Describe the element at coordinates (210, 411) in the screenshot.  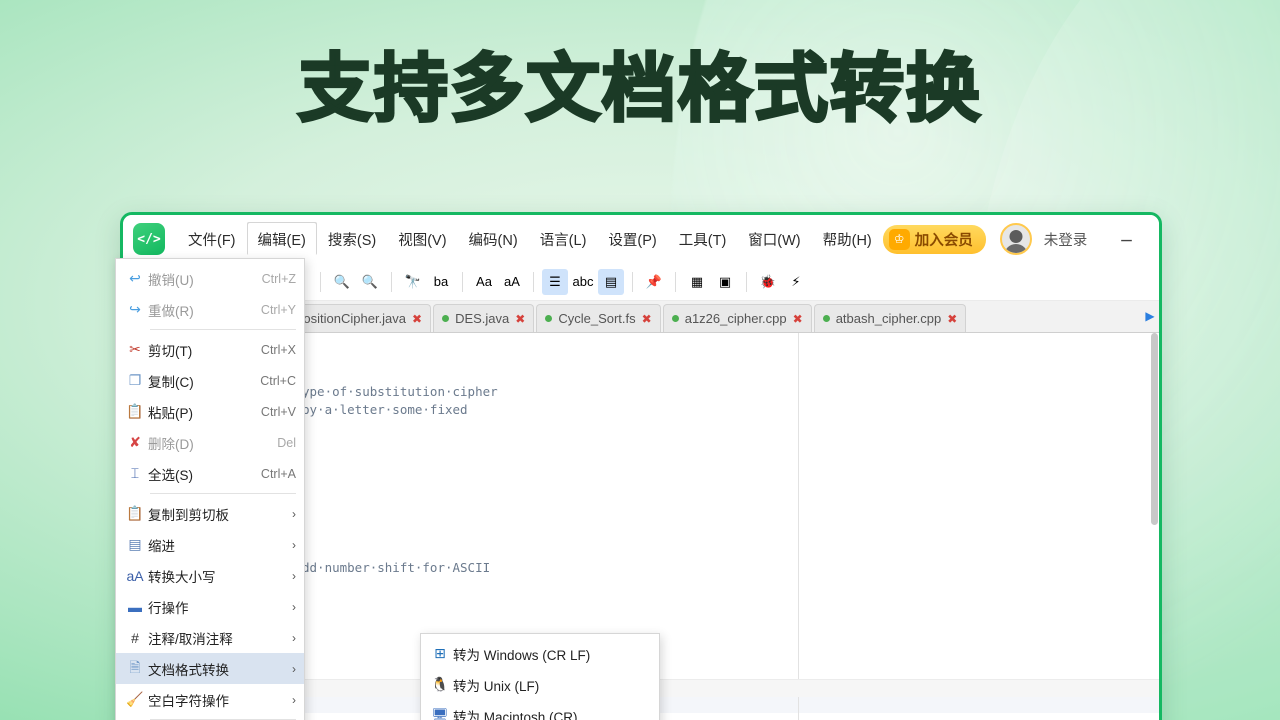
I see `edit-menu-item: 📋 粘贴(P) Ctrl+V` at that location.